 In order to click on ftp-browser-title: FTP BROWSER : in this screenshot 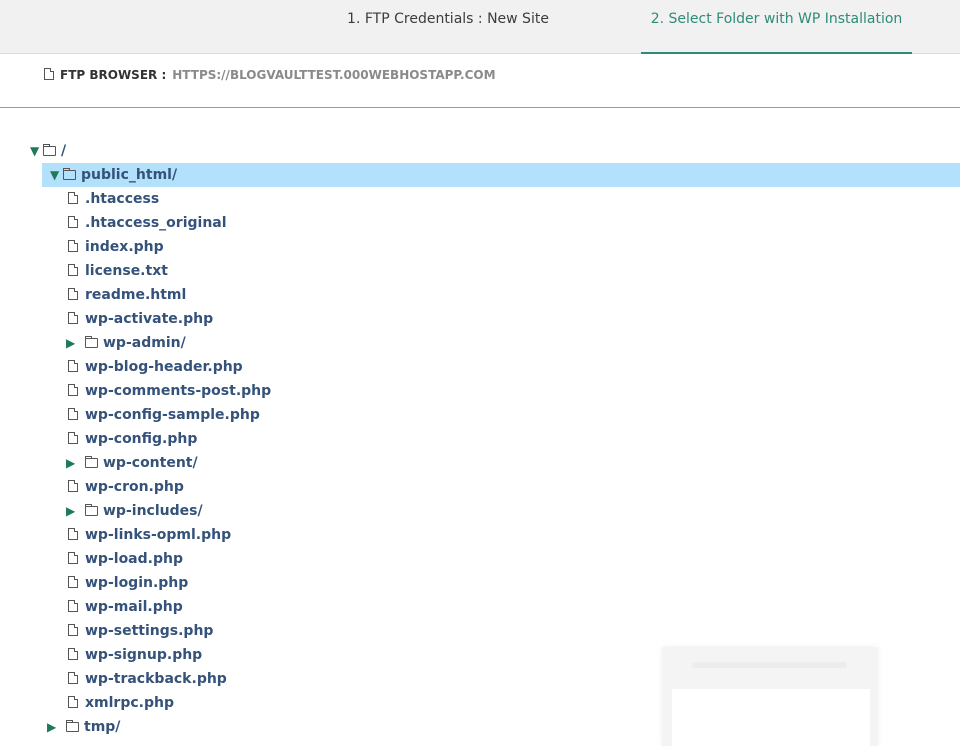, I will do `click(113, 74)`.